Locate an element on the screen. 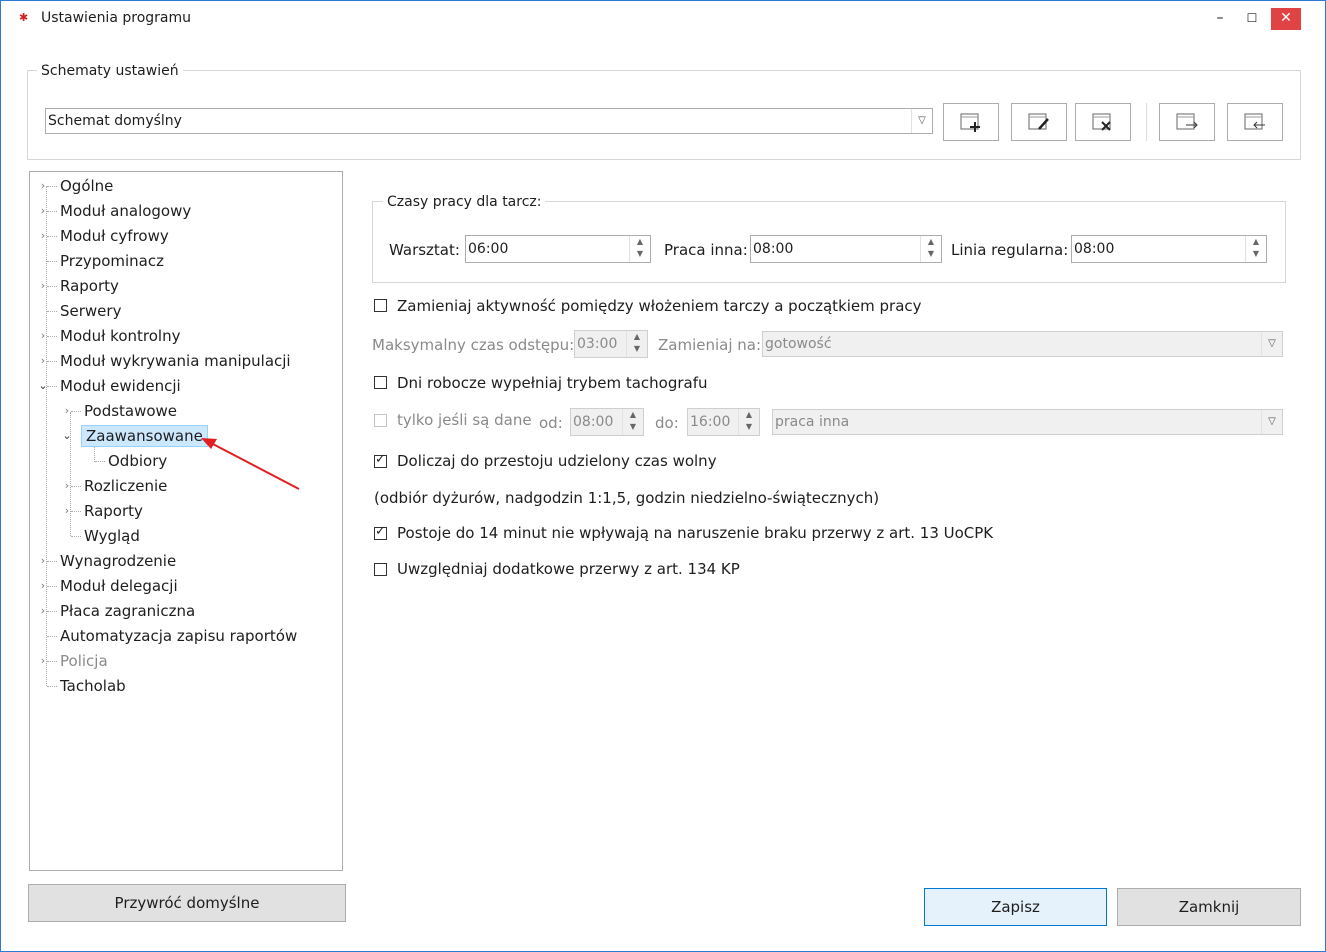 This screenshot has width=1326, height=952. import-scheme-button is located at coordinates (1255, 122).